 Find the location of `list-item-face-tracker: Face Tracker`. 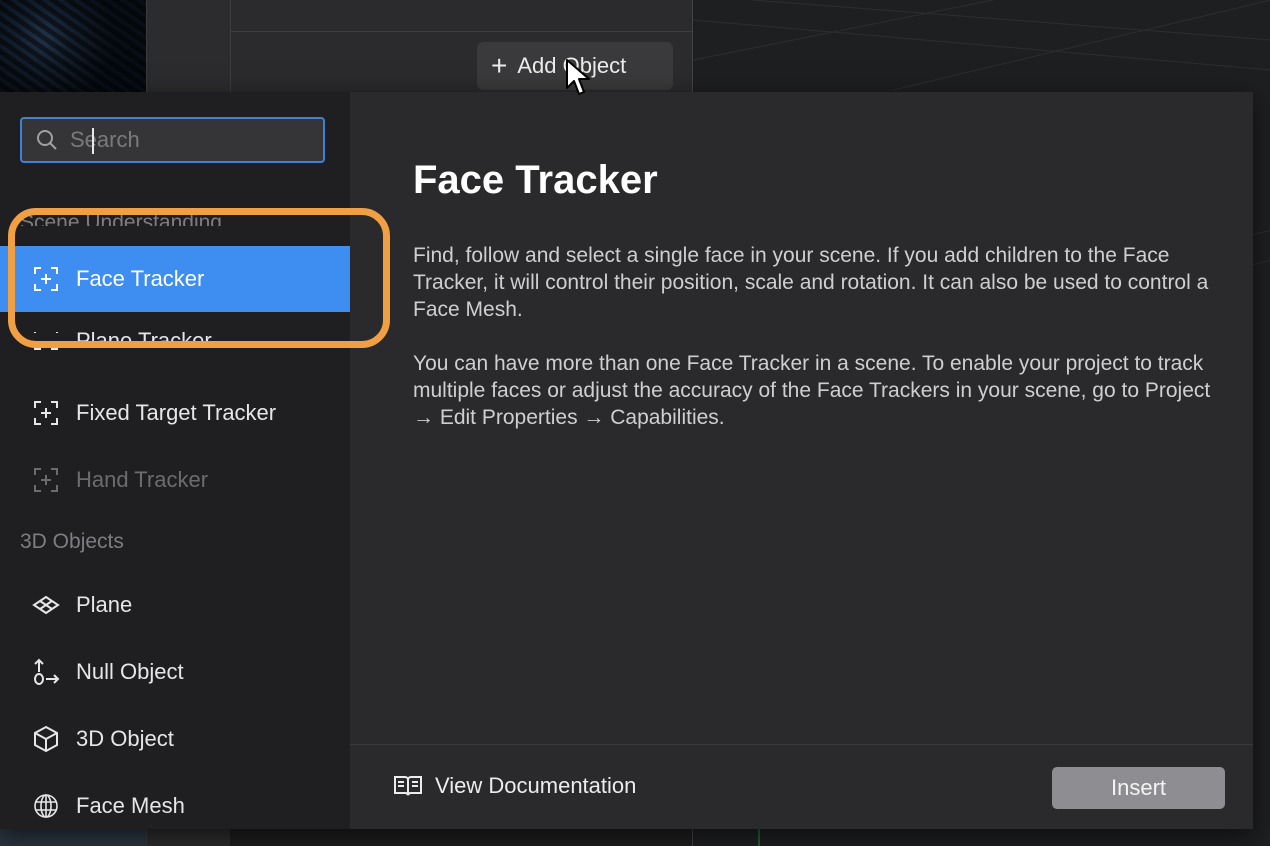

list-item-face-tracker: Face Tracker is located at coordinates (175, 279).